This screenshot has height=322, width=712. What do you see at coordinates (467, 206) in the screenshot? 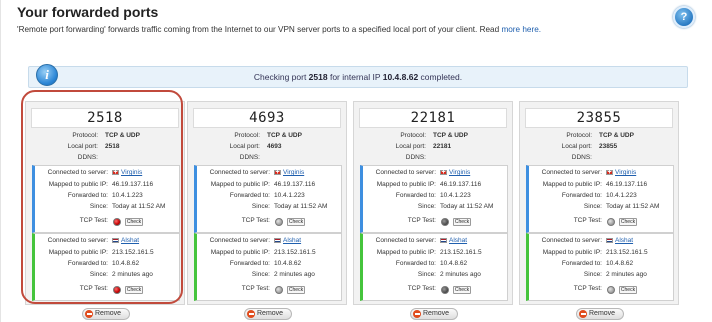
I see `since-value: Today at 11:52 AM` at bounding box center [467, 206].